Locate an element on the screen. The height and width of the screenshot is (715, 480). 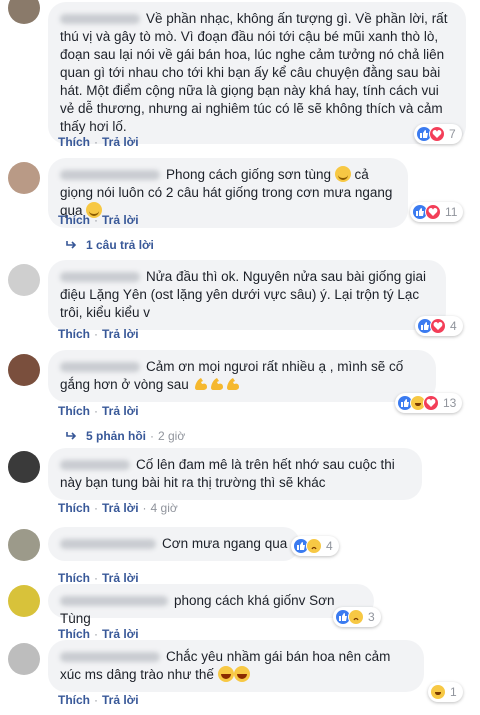
view-replies-link: 1 câu trả lời is located at coordinates (110, 245).